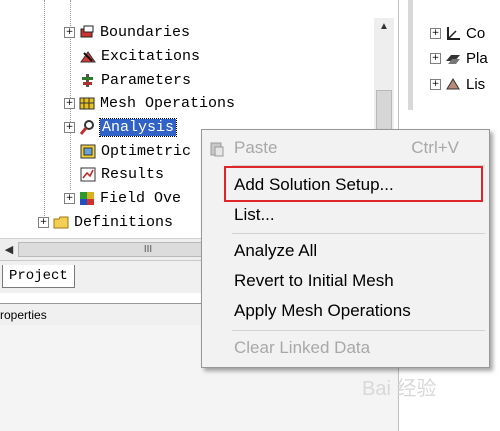 This screenshot has width=500, height=431. I want to click on highlight-annotation-box, so click(353, 184).